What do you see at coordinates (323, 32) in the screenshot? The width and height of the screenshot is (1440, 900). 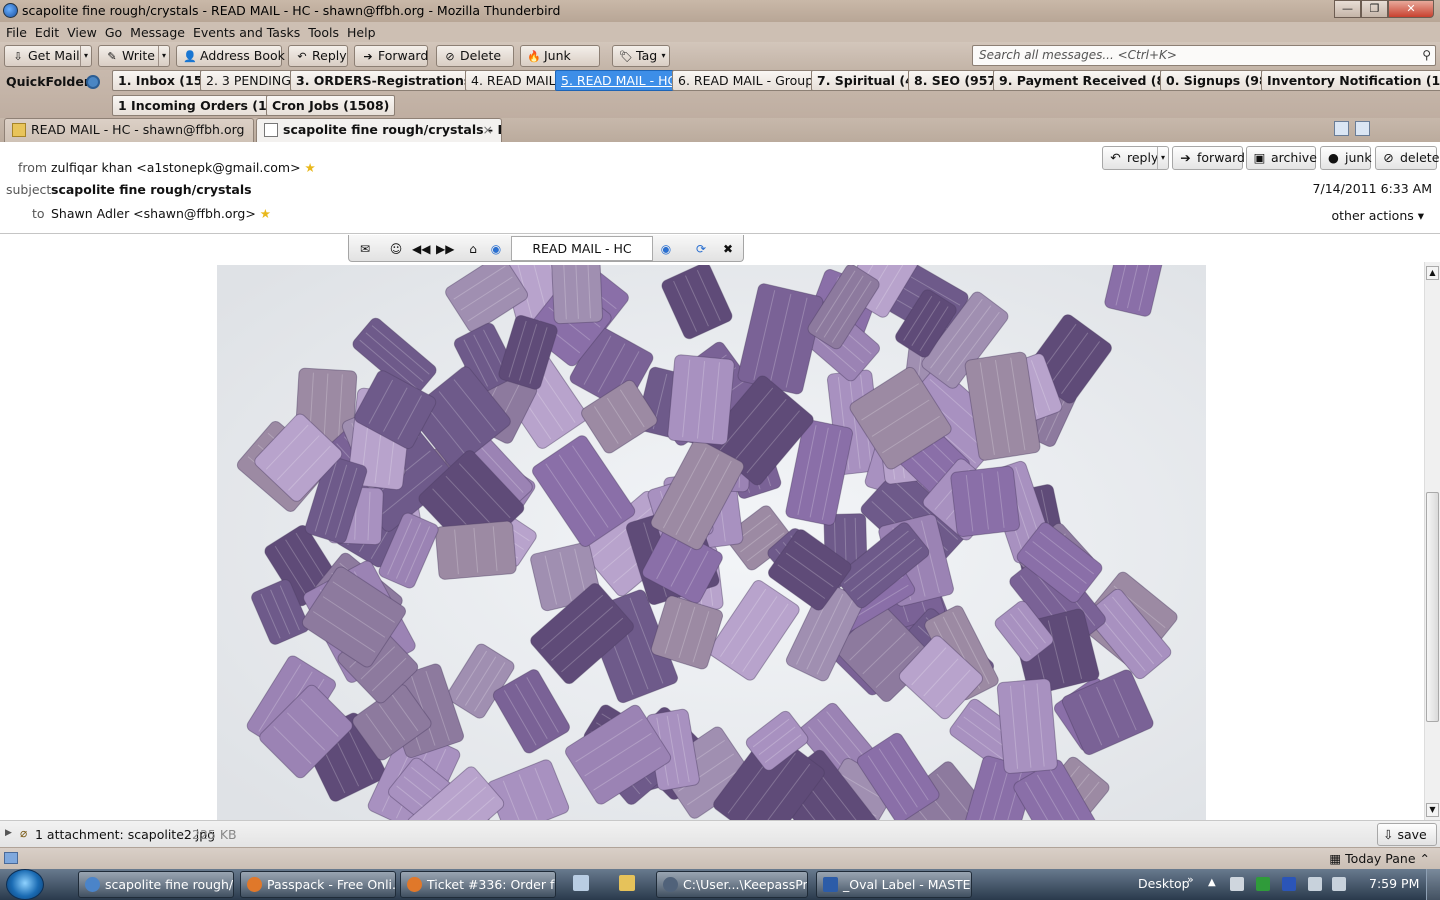 I see `menu-tools: Tools` at bounding box center [323, 32].